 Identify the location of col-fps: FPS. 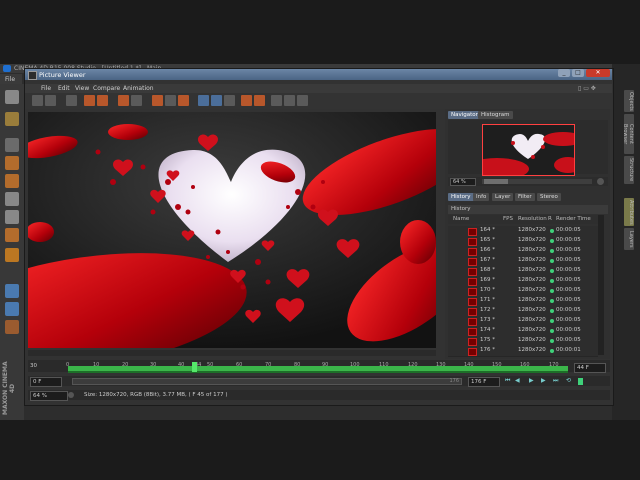
(508, 219).